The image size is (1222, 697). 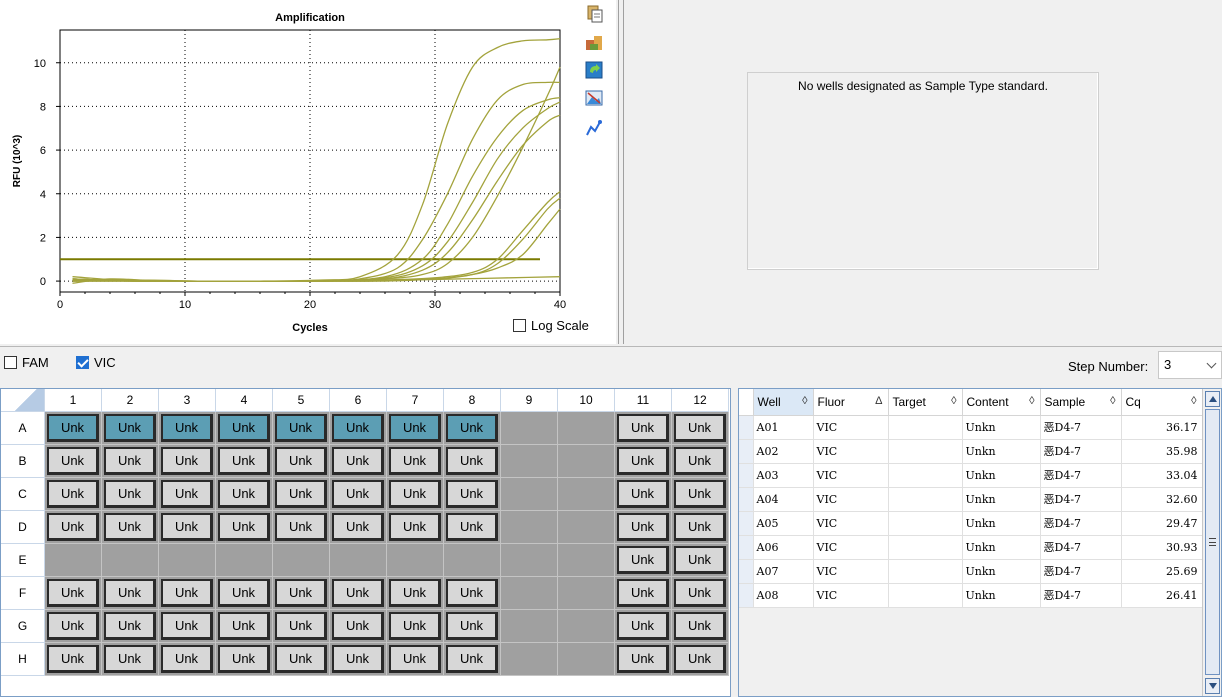 What do you see at coordinates (301, 461) in the screenshot?
I see `well-b5: Unk` at bounding box center [301, 461].